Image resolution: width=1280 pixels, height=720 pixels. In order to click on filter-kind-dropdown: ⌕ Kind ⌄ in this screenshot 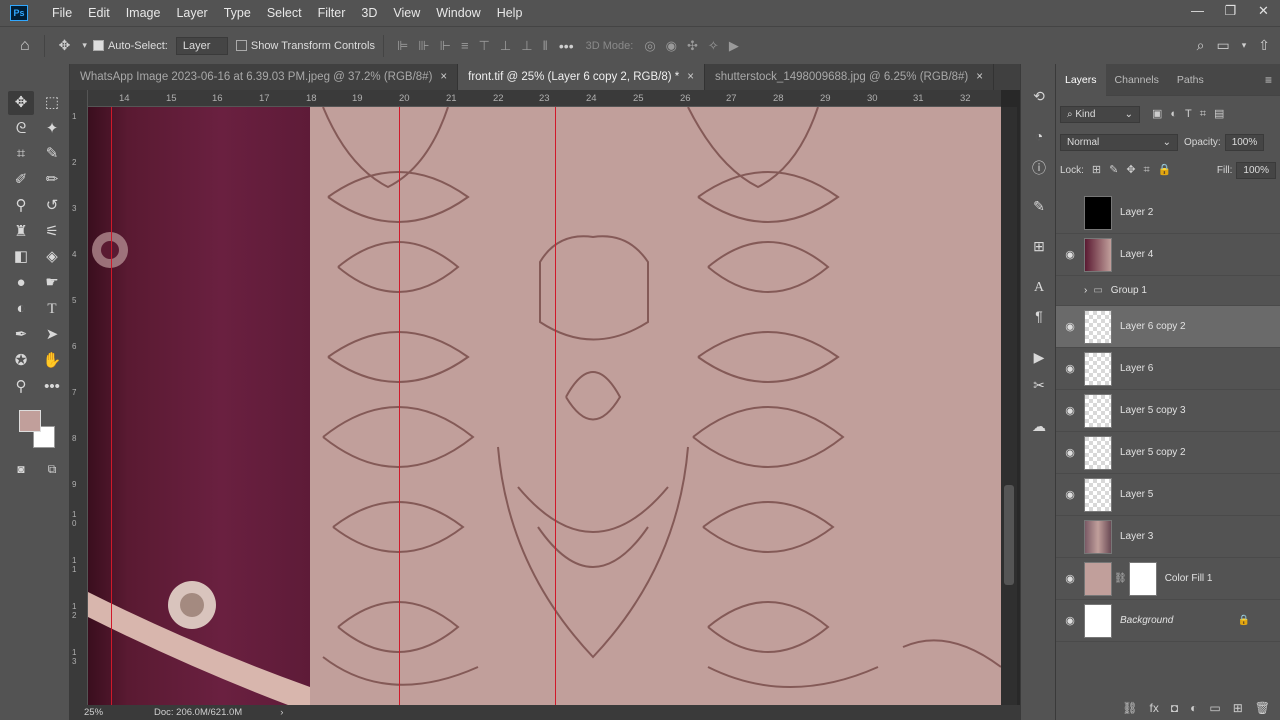, I will do `click(1100, 114)`.